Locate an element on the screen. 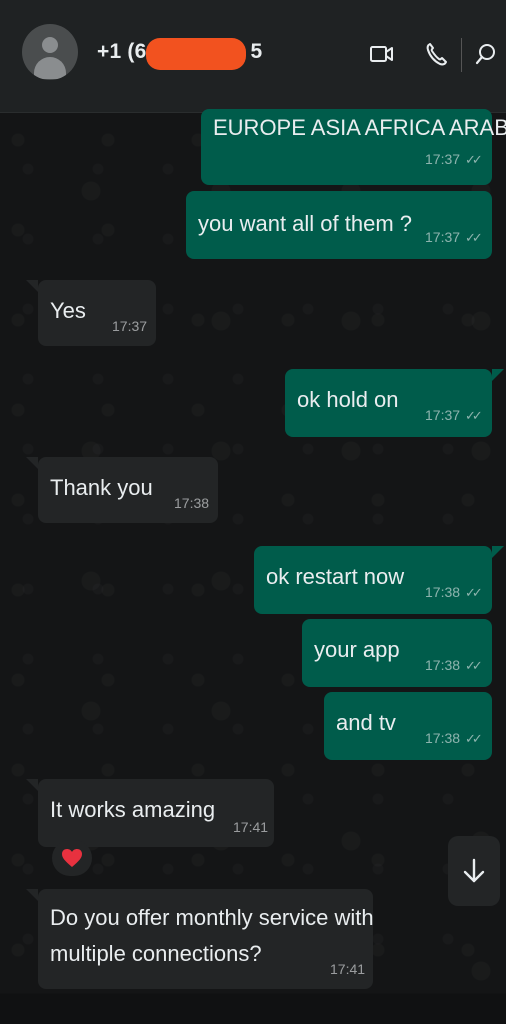 The width and height of the screenshot is (506, 1024). heart-reaction is located at coordinates (72, 858).